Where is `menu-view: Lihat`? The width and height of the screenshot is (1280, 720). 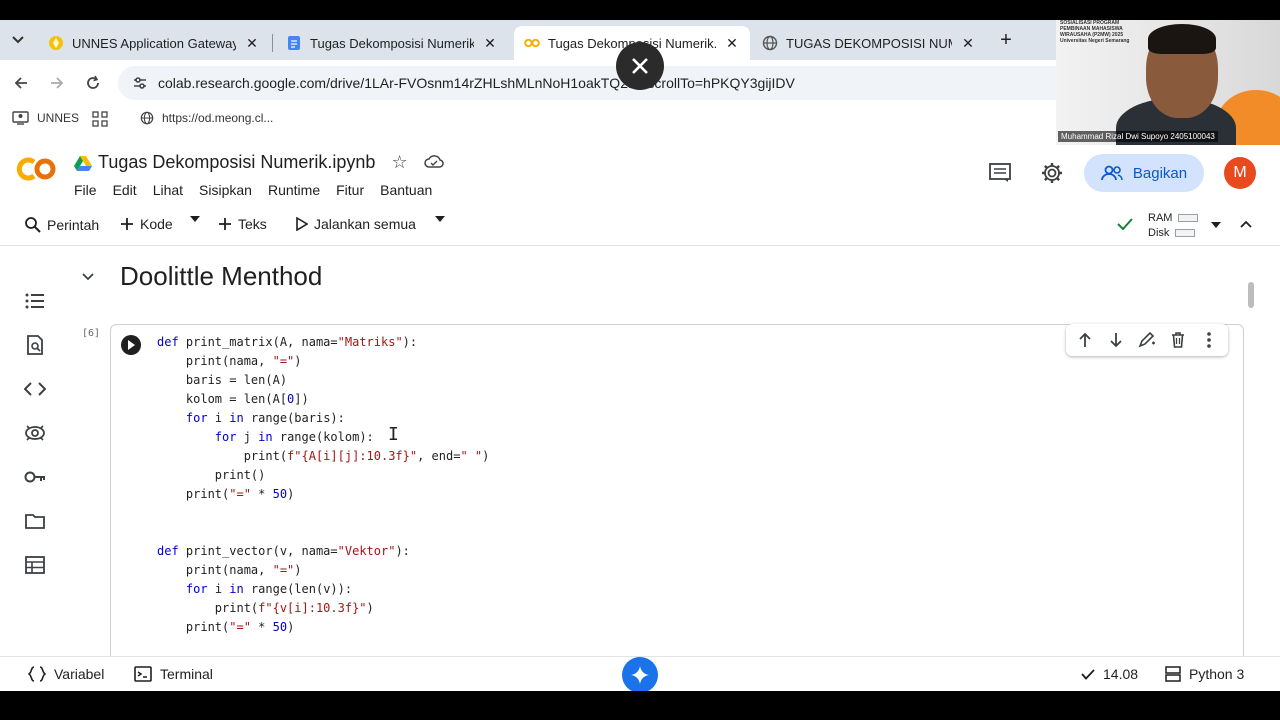 menu-view: Lihat is located at coordinates (168, 190).